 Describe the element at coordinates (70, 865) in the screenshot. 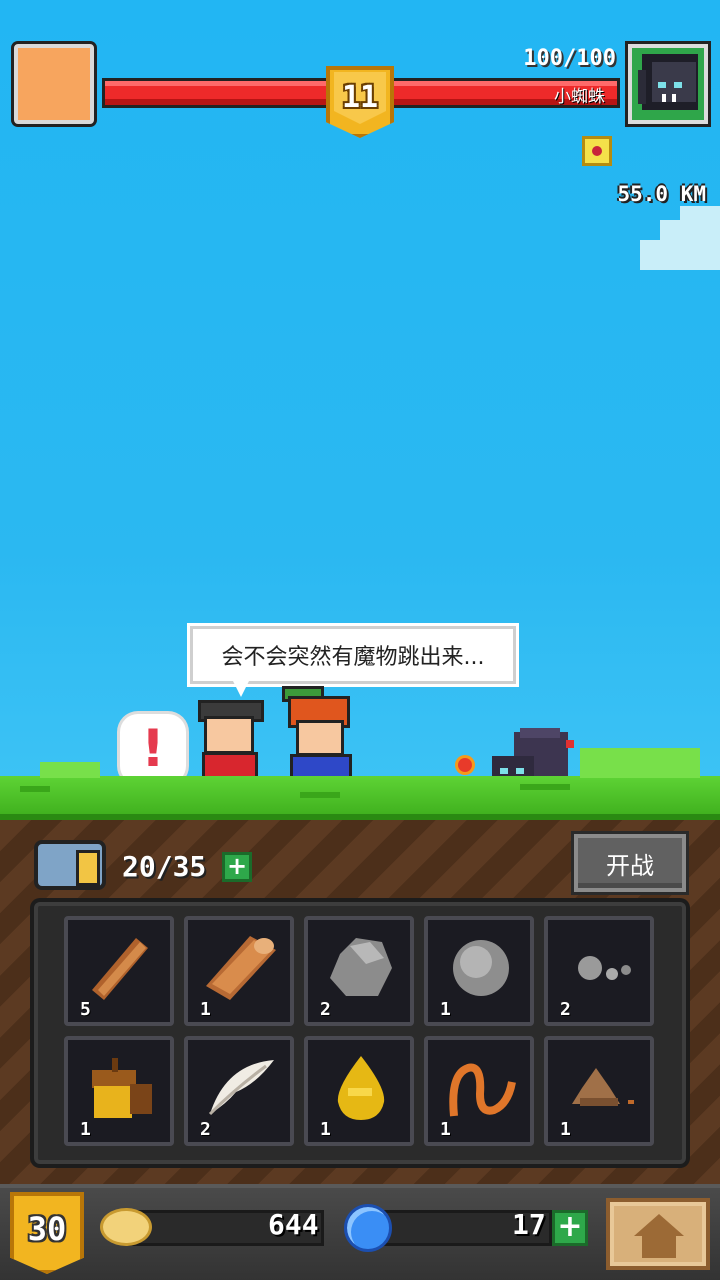

I see `backpack-icon` at that location.